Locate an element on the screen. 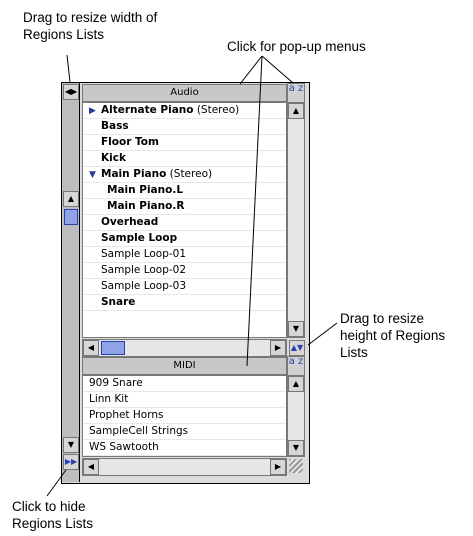 This screenshot has height=536, width=473. audio-region-item: Main Piano.R is located at coordinates (184, 207).